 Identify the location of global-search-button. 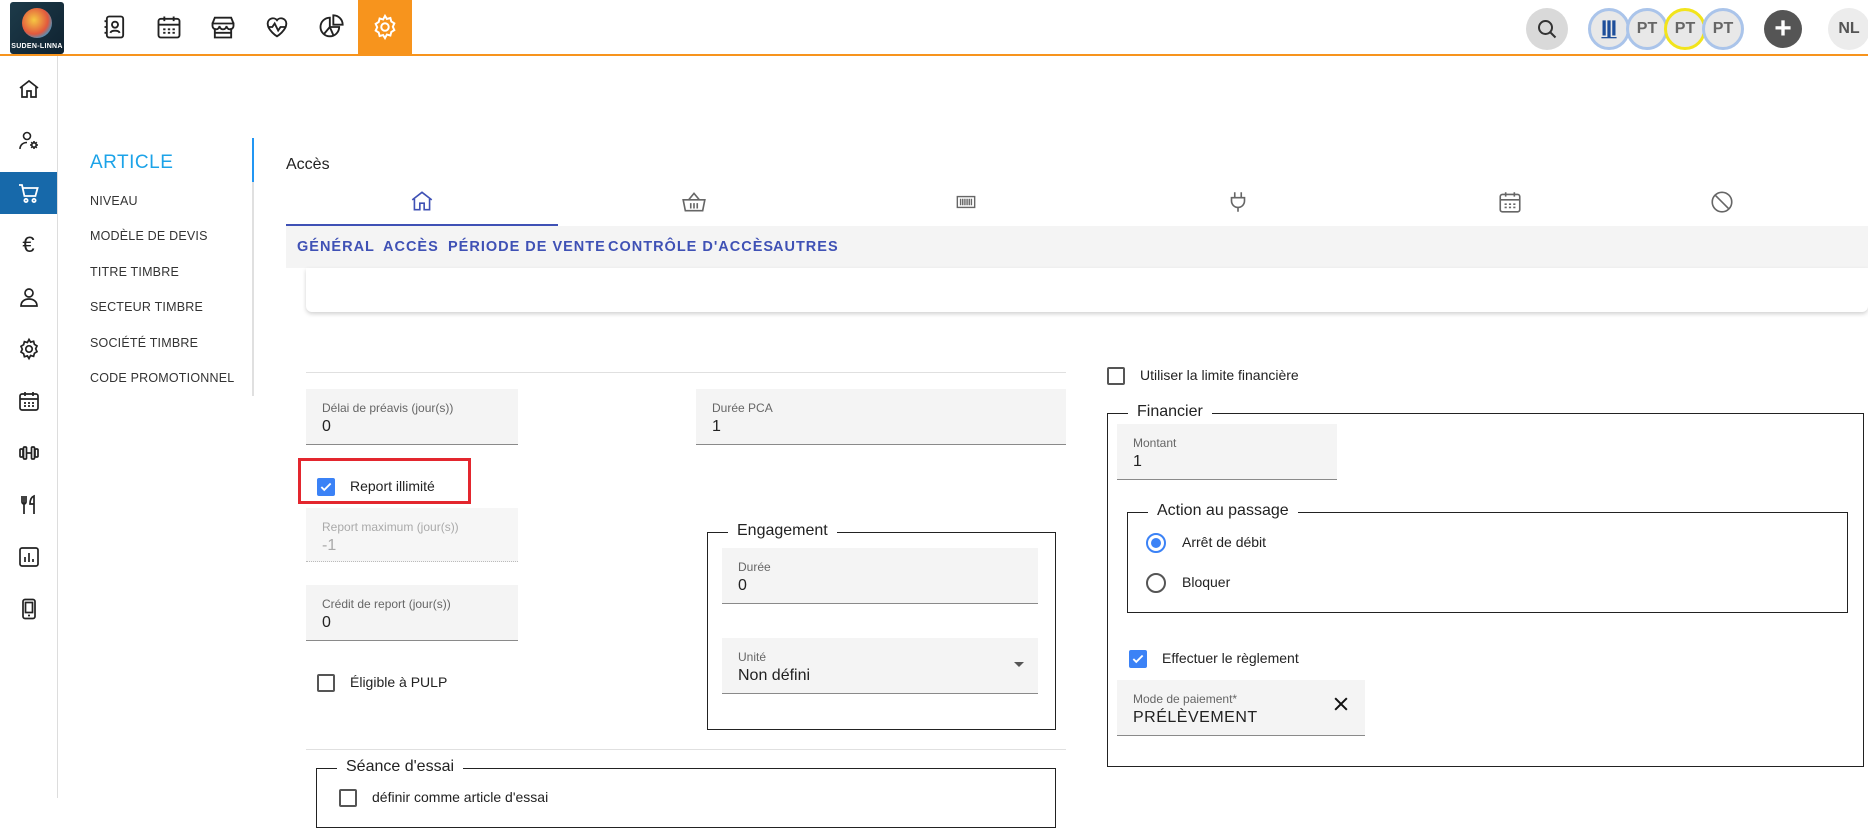
(1547, 29).